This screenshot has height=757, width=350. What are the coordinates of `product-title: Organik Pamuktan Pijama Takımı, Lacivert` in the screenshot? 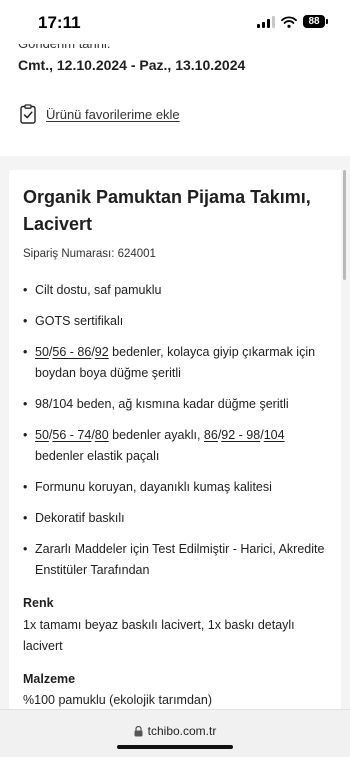 It's located at (178, 211).